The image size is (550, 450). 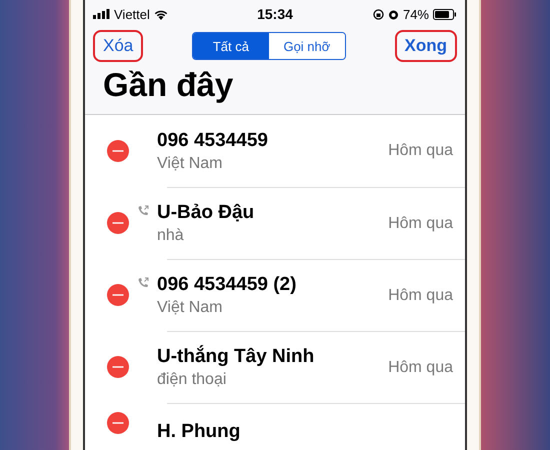 I want to click on page-title: Gần đây, so click(x=275, y=88).